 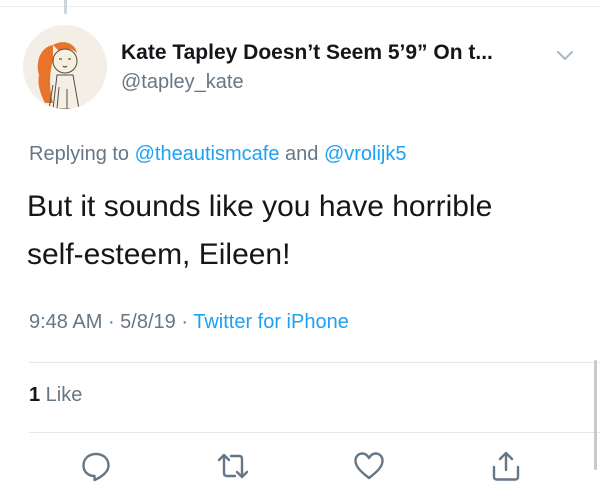 I want to click on mention-link-vrolijk5: @vrolijk5, so click(x=365, y=154).